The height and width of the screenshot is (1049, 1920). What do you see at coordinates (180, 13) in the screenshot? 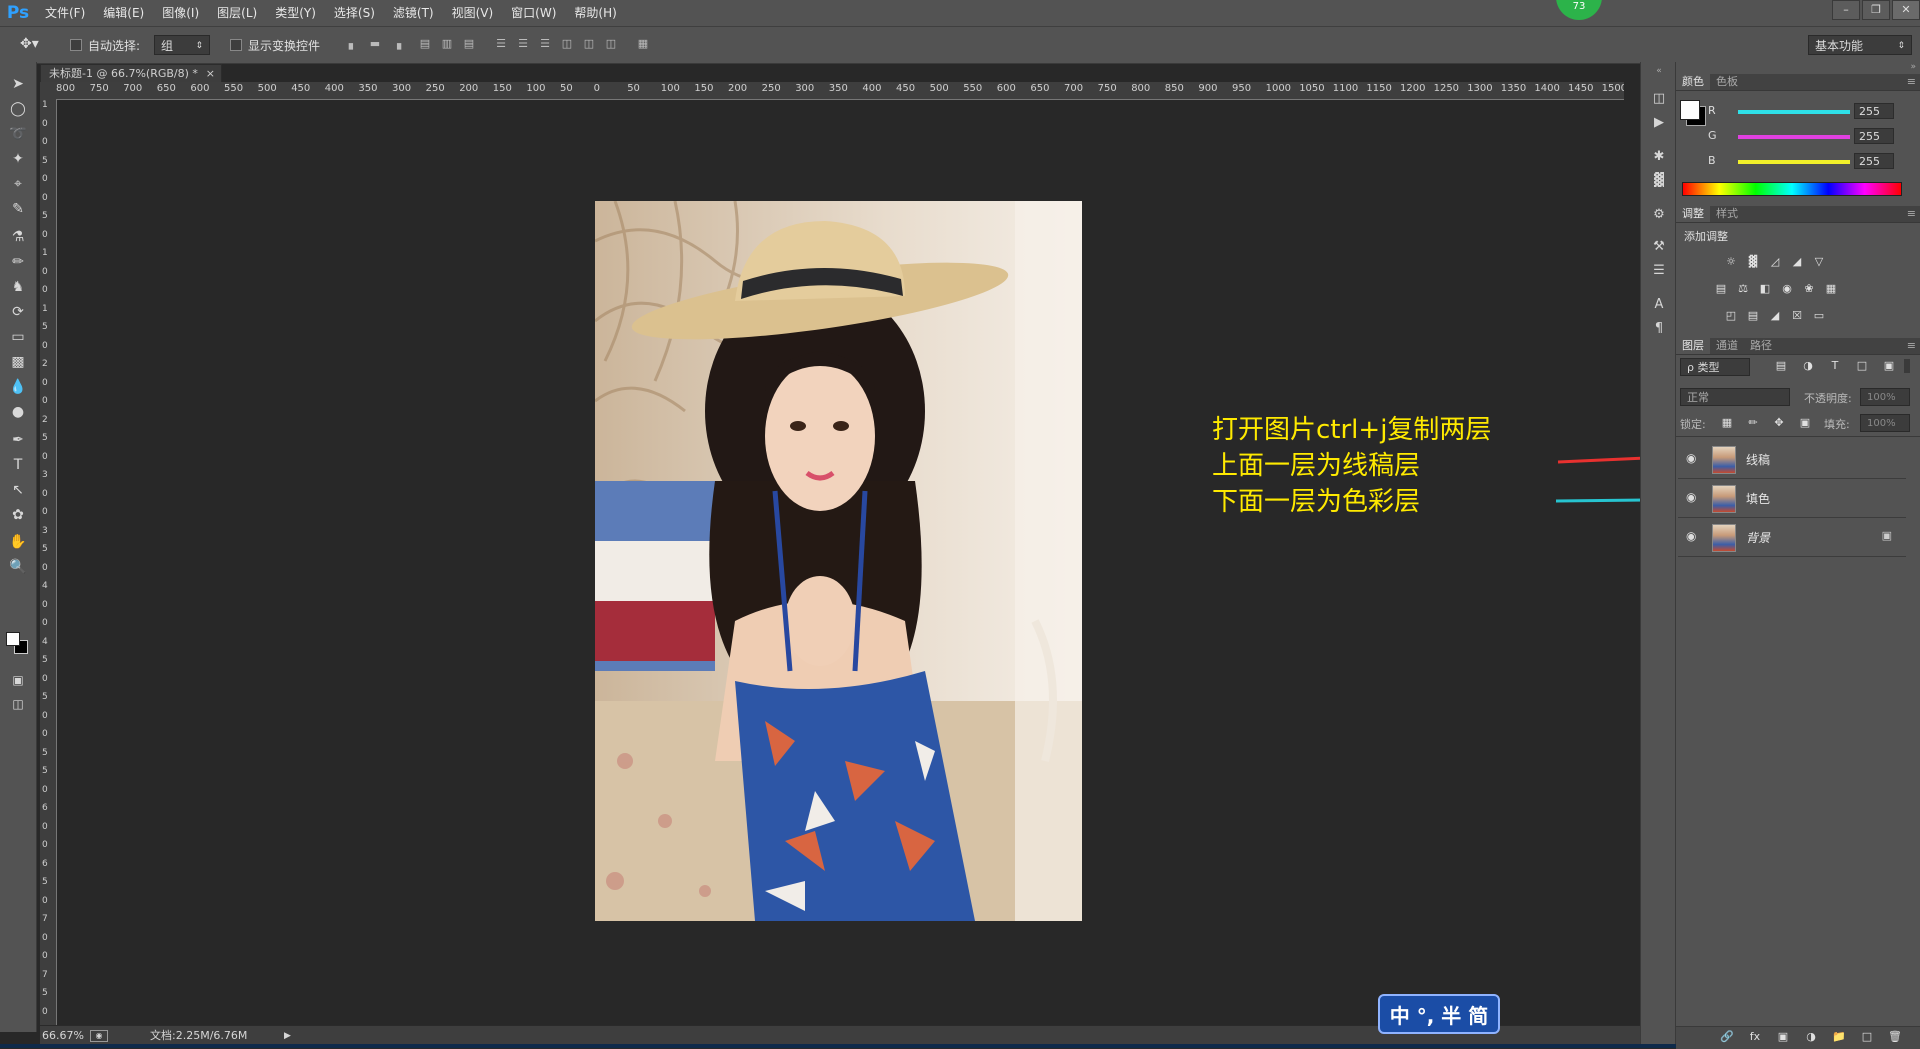
I see `menu-image: 图像(I)` at bounding box center [180, 13].